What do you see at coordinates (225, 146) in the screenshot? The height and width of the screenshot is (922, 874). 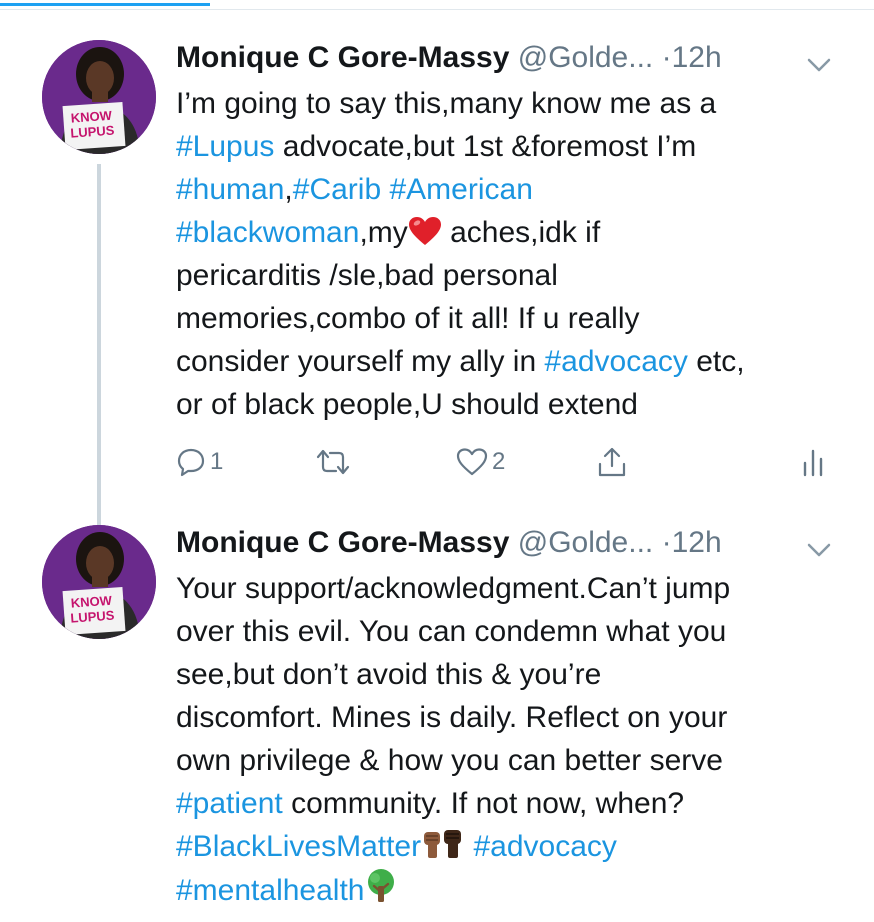 I see `hashtag: #Lupus` at bounding box center [225, 146].